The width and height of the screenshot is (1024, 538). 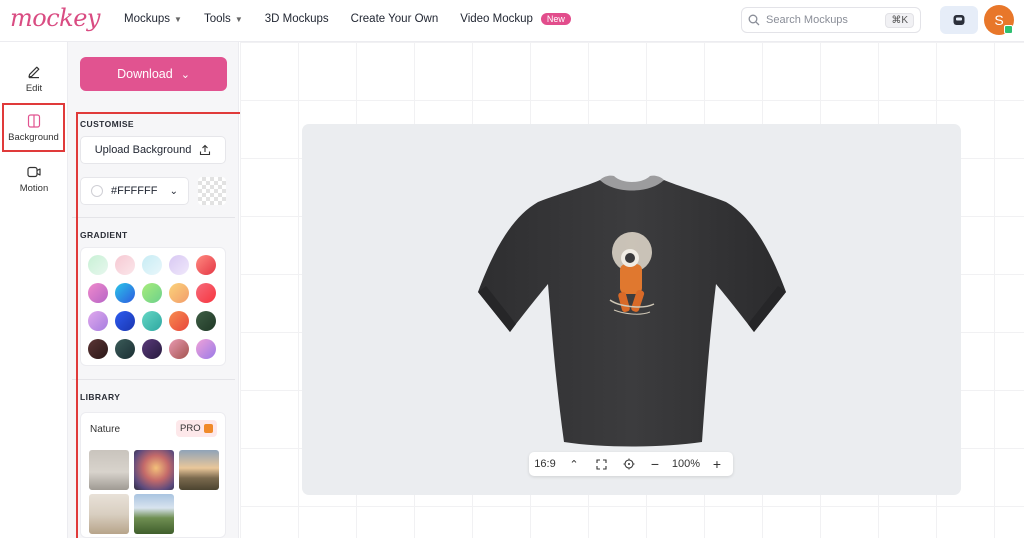 I want to click on crown-icon, so click(x=208, y=428).